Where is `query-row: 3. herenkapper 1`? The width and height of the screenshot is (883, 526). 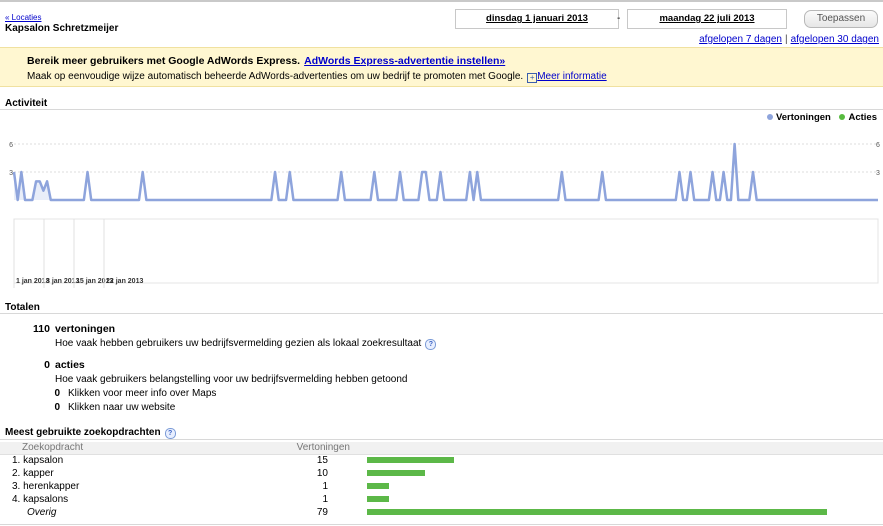
query-row: 3. herenkapper 1 is located at coordinates (441, 487).